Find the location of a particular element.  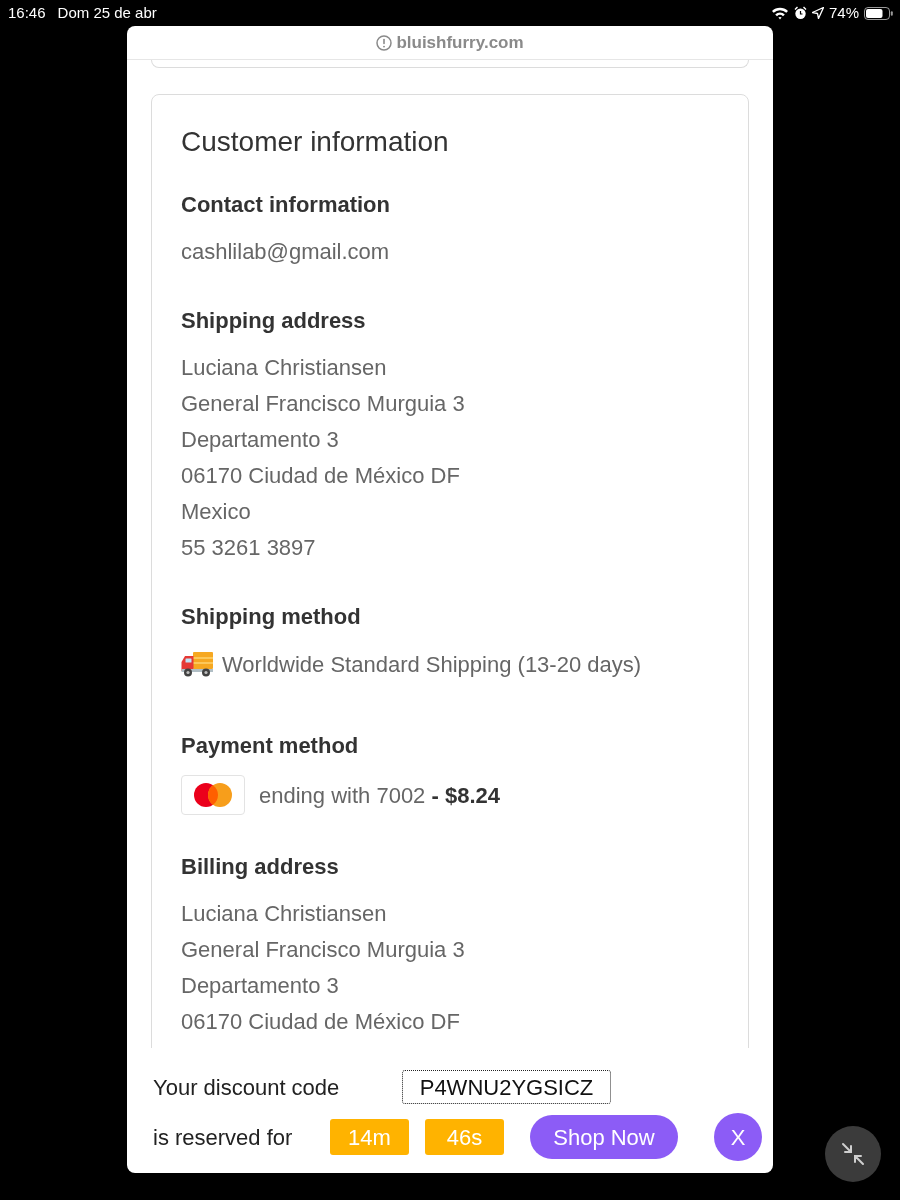

shop-now-button: Shop Now is located at coordinates (604, 1137).